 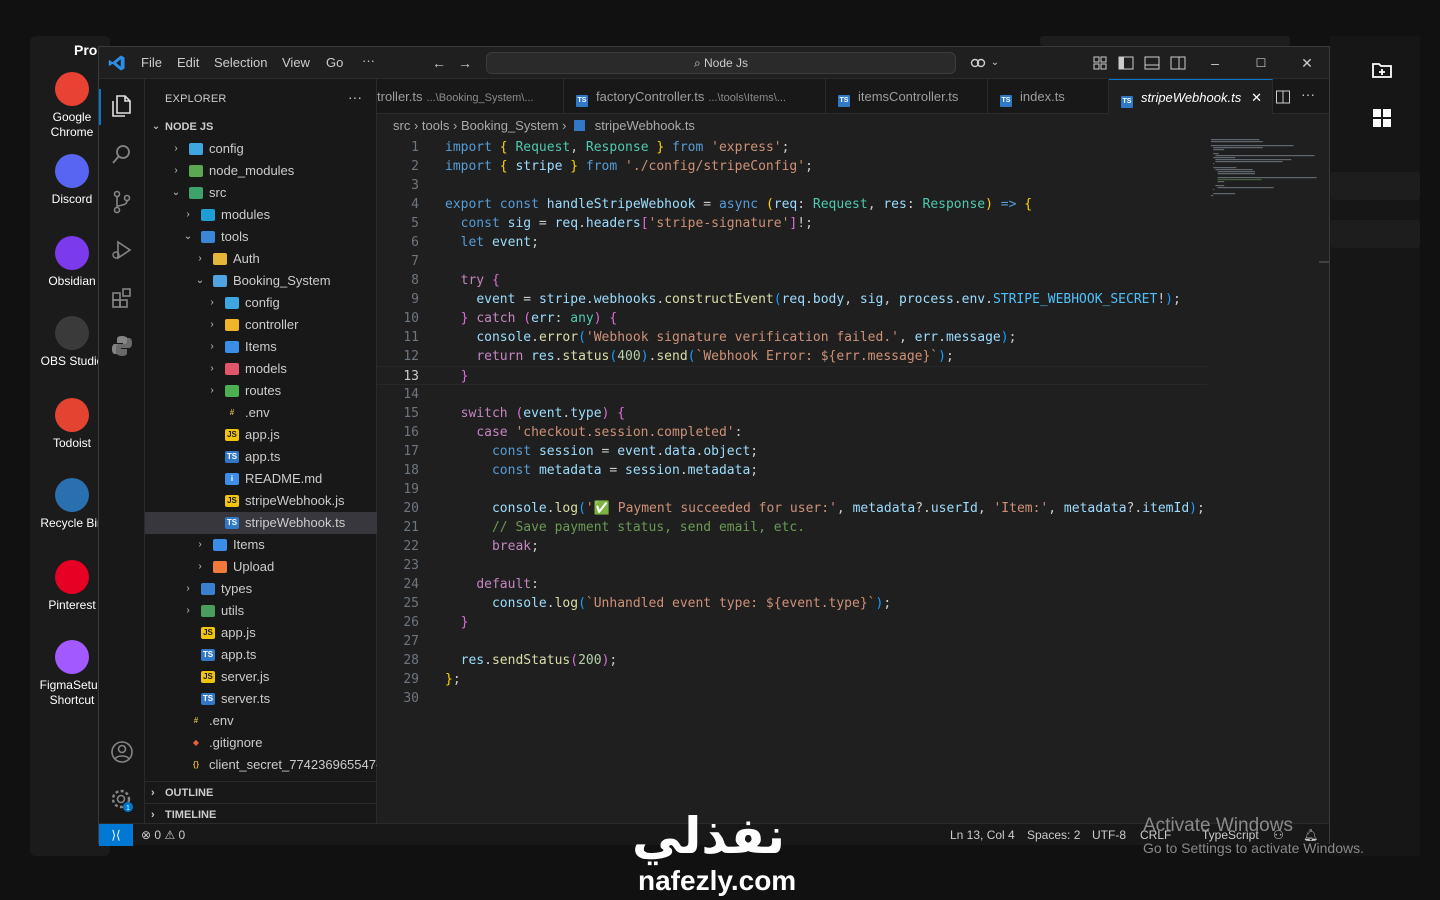 I want to click on minimize-icon: –, so click(x=1215, y=63).